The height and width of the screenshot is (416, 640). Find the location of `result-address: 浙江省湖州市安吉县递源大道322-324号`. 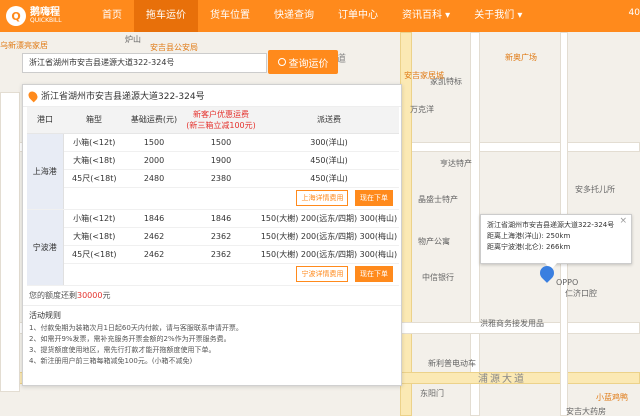

result-address: 浙江省湖州市安吉县递源大道322-324号 is located at coordinates (212, 96).